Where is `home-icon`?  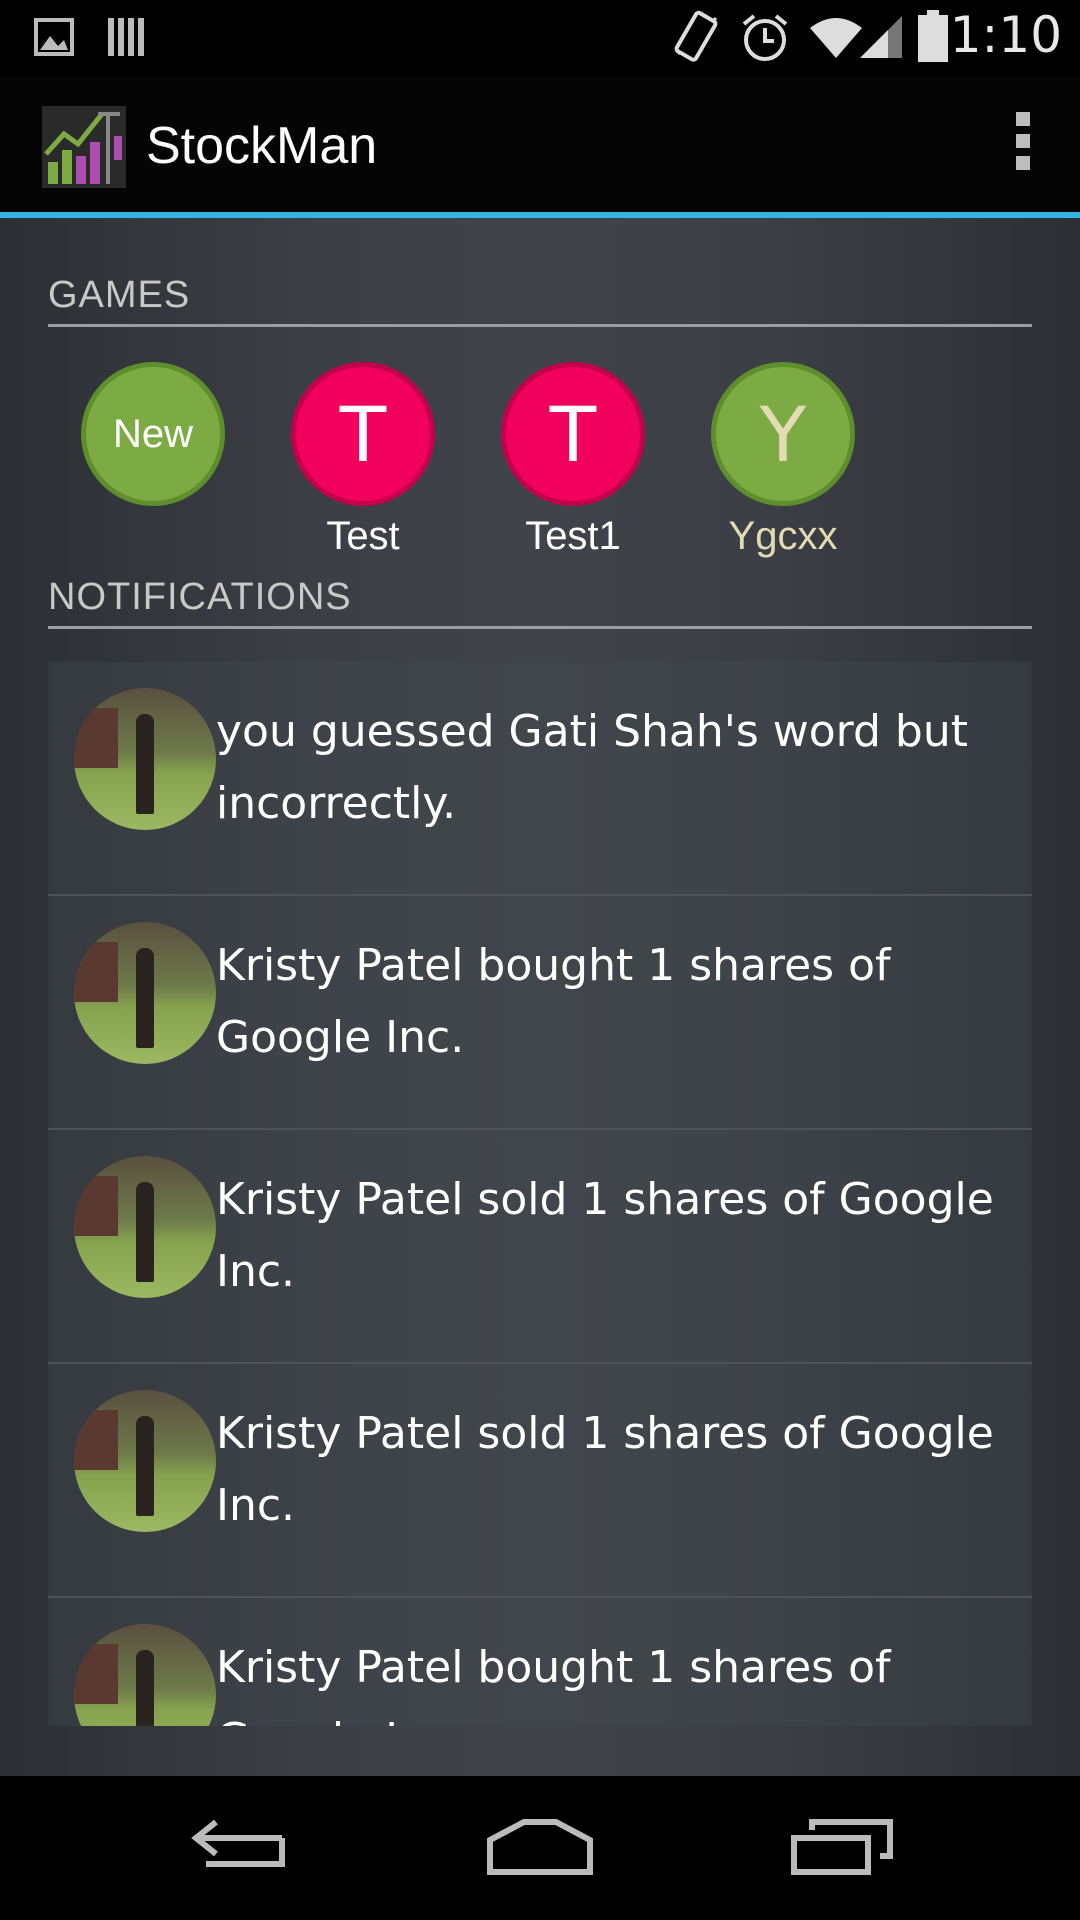 home-icon is located at coordinates (540, 1849).